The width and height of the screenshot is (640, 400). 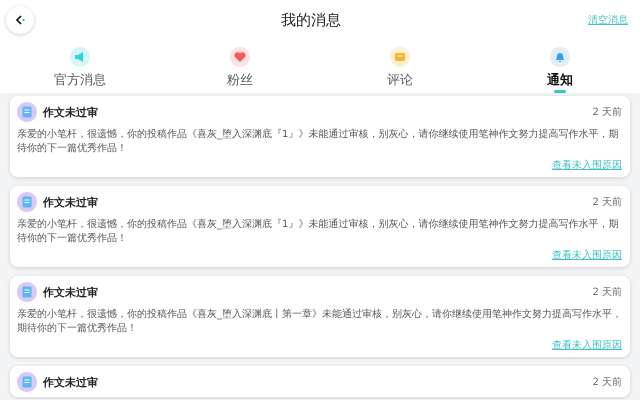 What do you see at coordinates (80, 56) in the screenshot?
I see `megaphone-icon` at bounding box center [80, 56].